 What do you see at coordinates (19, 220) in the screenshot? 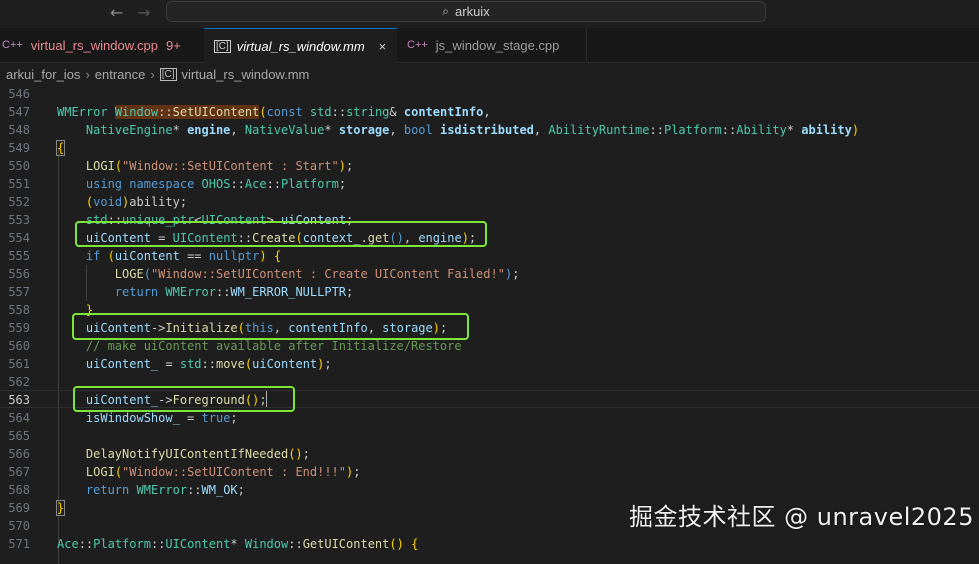
I see `line-number: 553` at bounding box center [19, 220].